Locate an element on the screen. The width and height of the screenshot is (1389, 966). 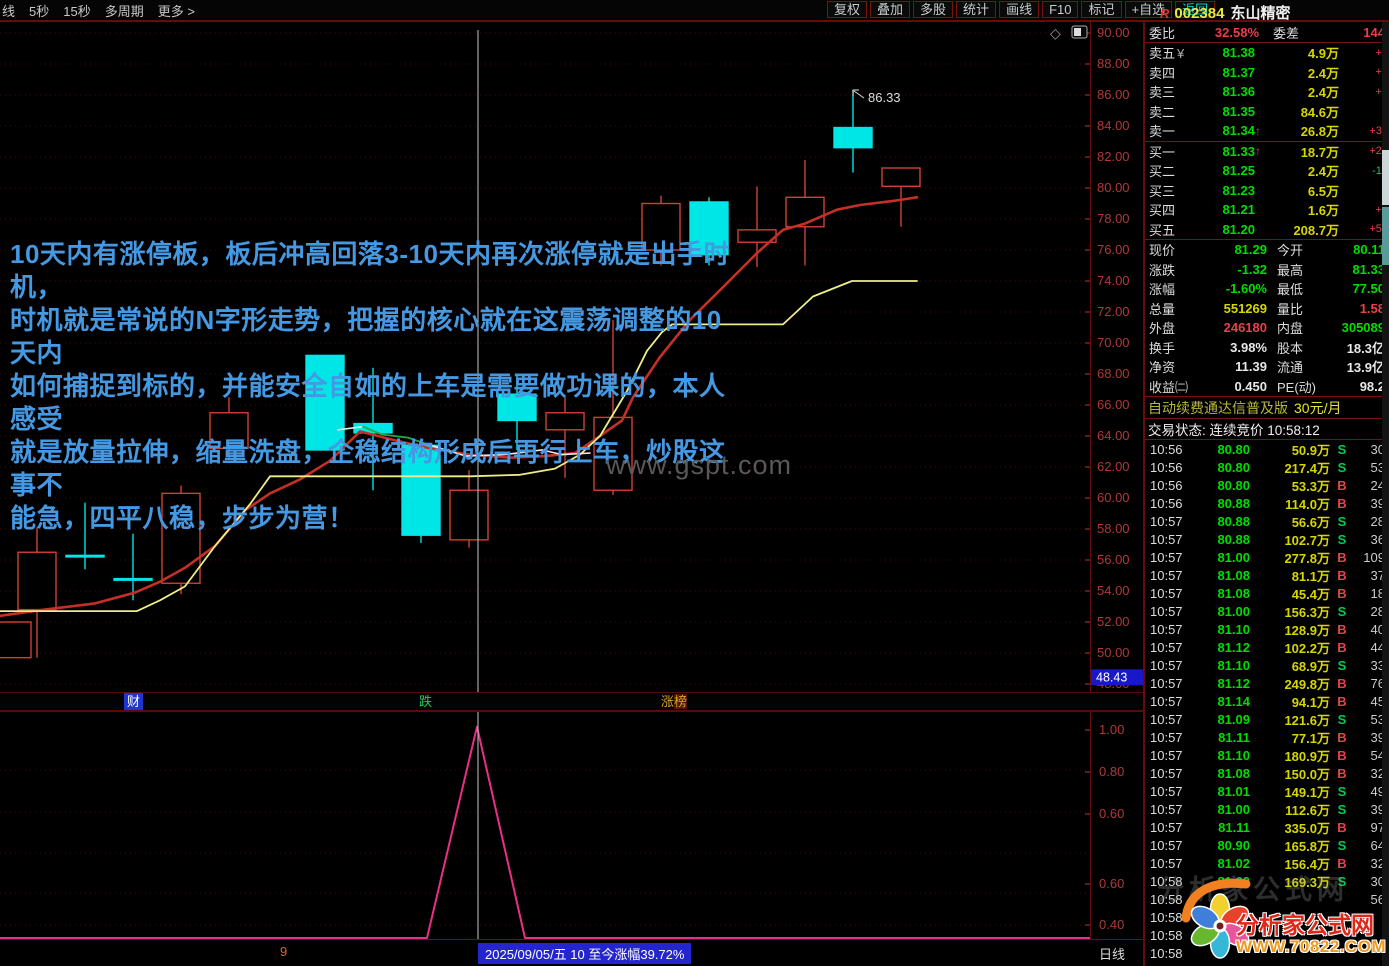
quote-row: 净资 11.39 流通 13.9亿 is located at coordinates (1267, 367).